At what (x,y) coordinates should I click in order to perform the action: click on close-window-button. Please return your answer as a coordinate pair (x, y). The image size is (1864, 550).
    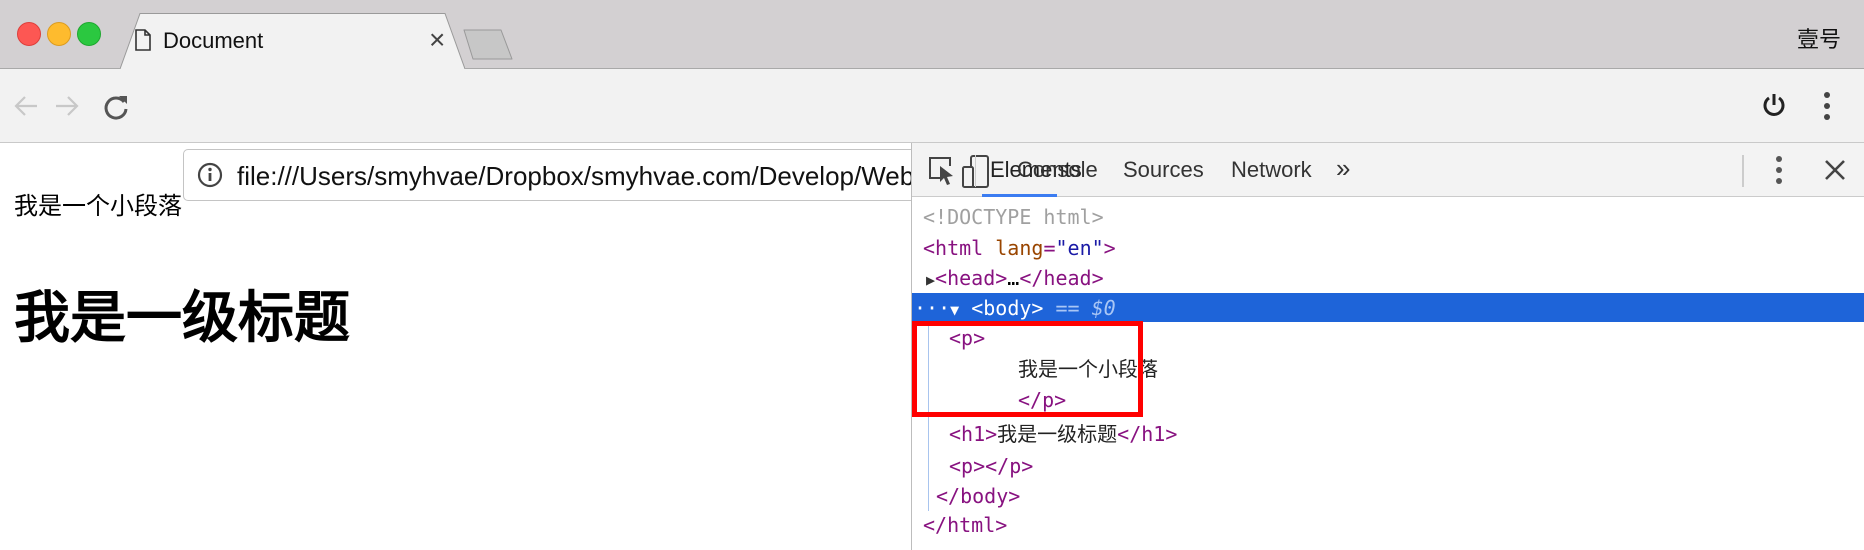
    Looking at the image, I should click on (29, 34).